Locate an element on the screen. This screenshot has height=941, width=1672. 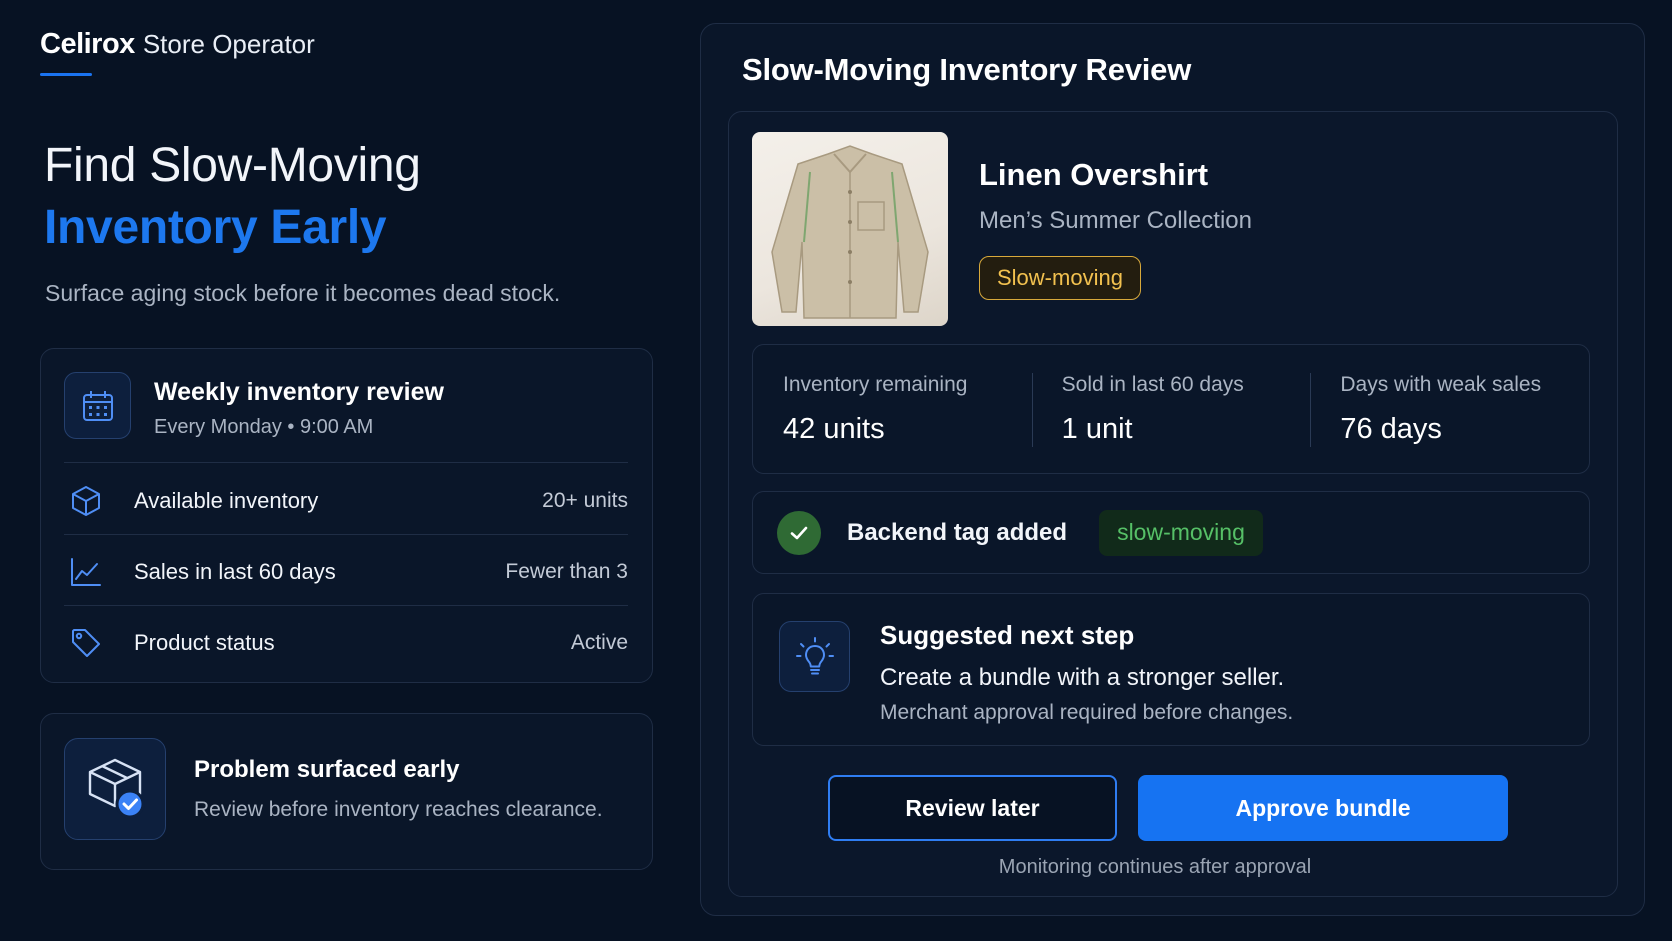
rule-value: 20+ units is located at coordinates (585, 500).